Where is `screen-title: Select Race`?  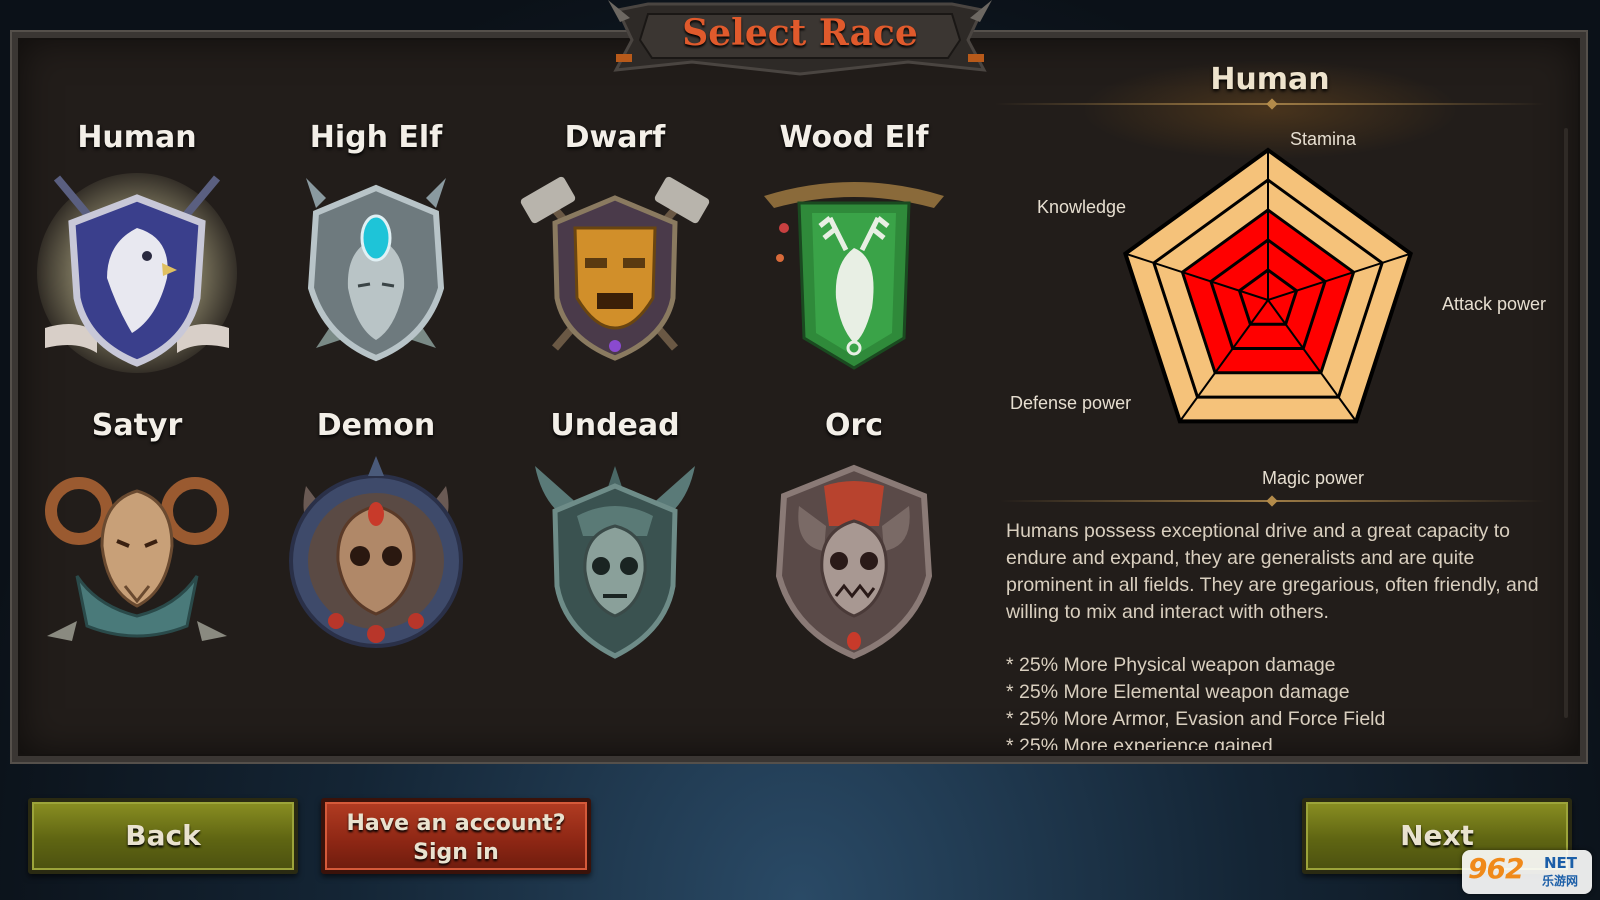 screen-title: Select Race is located at coordinates (800, 33).